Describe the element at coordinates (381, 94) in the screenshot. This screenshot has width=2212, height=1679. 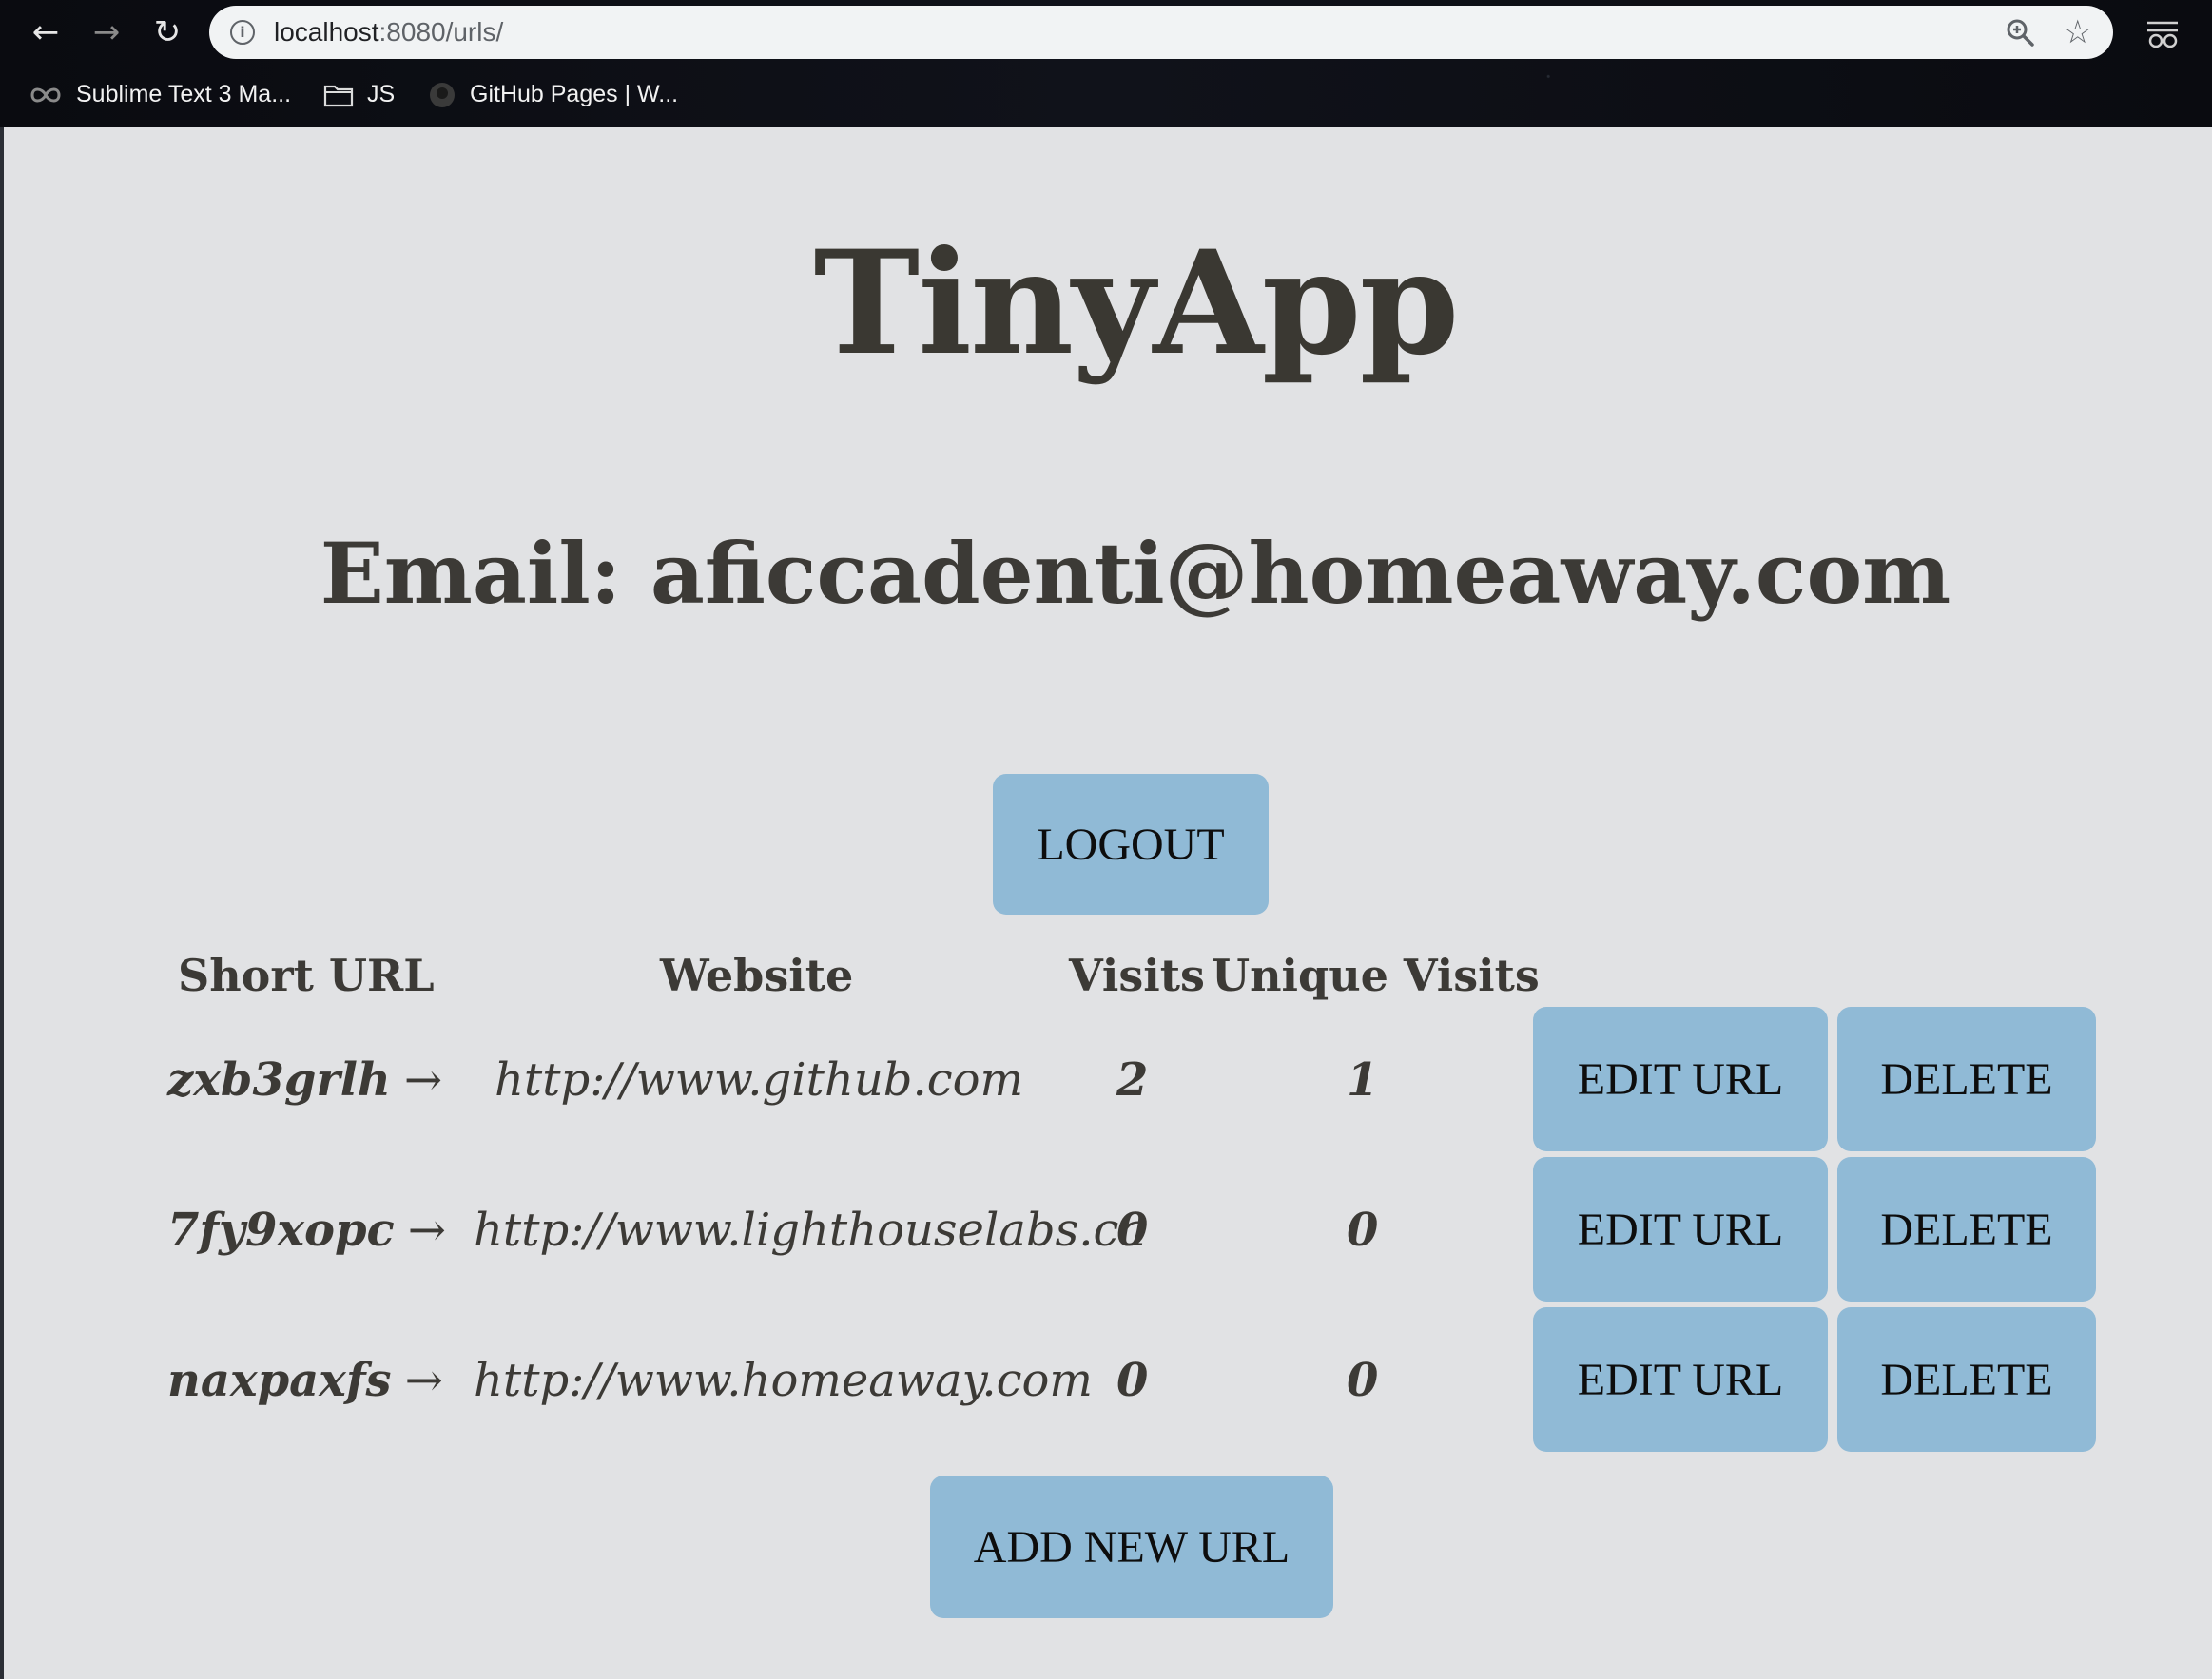
I see `bookmark-label: JS` at that location.